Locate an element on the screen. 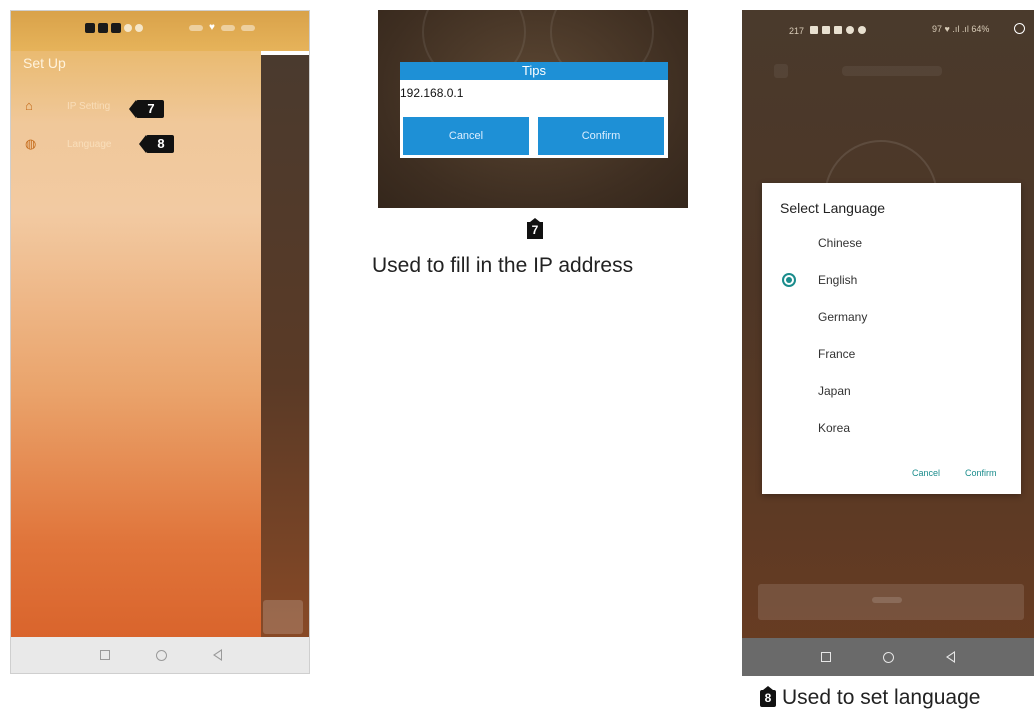 The height and width of the screenshot is (713, 1034). ip-address-input is located at coordinates (534, 93).